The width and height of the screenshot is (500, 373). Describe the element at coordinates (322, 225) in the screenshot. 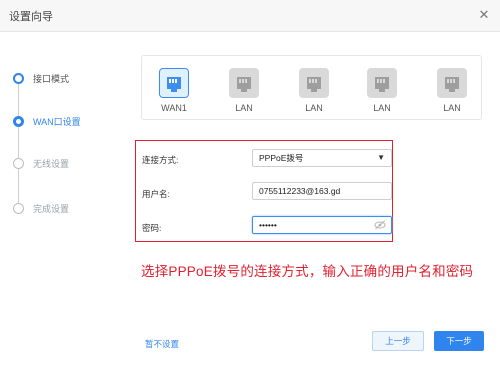

I see `password-input: ••••••` at that location.